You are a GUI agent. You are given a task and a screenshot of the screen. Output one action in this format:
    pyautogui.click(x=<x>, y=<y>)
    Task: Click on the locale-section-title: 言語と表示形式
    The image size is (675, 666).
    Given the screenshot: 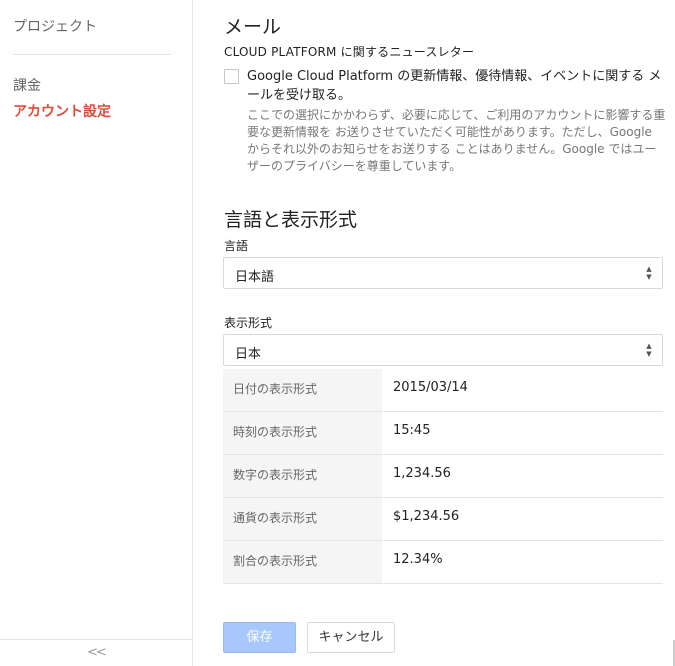 What is the action you would take?
    pyautogui.click(x=291, y=220)
    